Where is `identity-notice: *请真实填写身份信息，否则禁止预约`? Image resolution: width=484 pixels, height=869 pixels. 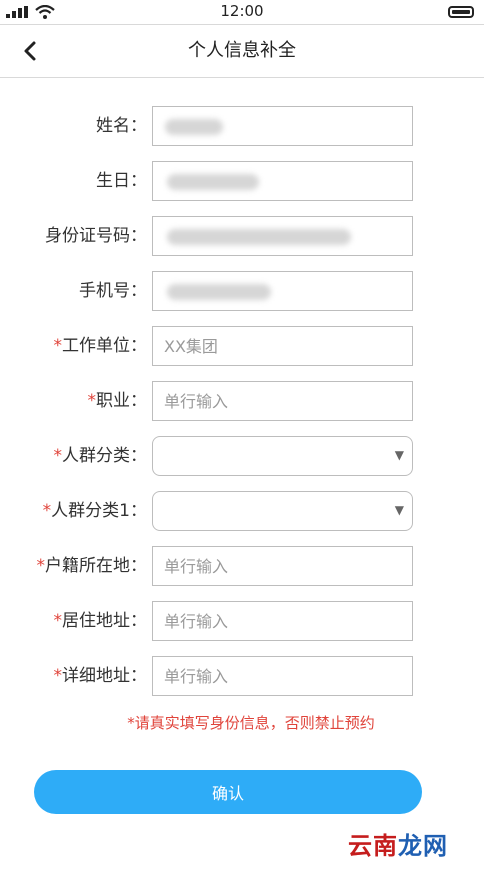 identity-notice: *请真实填写身份信息，否则禁止预约 is located at coordinates (251, 723).